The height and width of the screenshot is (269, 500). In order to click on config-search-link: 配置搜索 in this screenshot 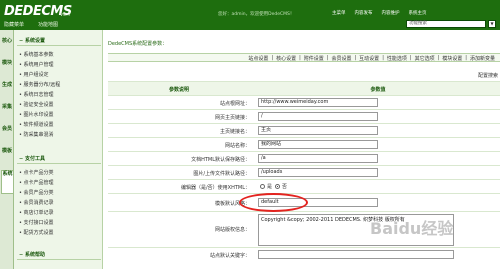, I will do `click(488, 75)`.